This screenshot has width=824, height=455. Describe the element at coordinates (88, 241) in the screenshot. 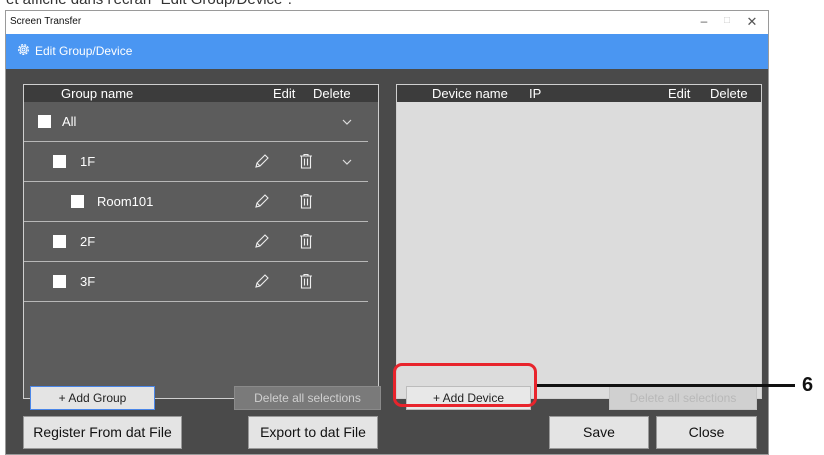

I see `group-label: 2F` at that location.